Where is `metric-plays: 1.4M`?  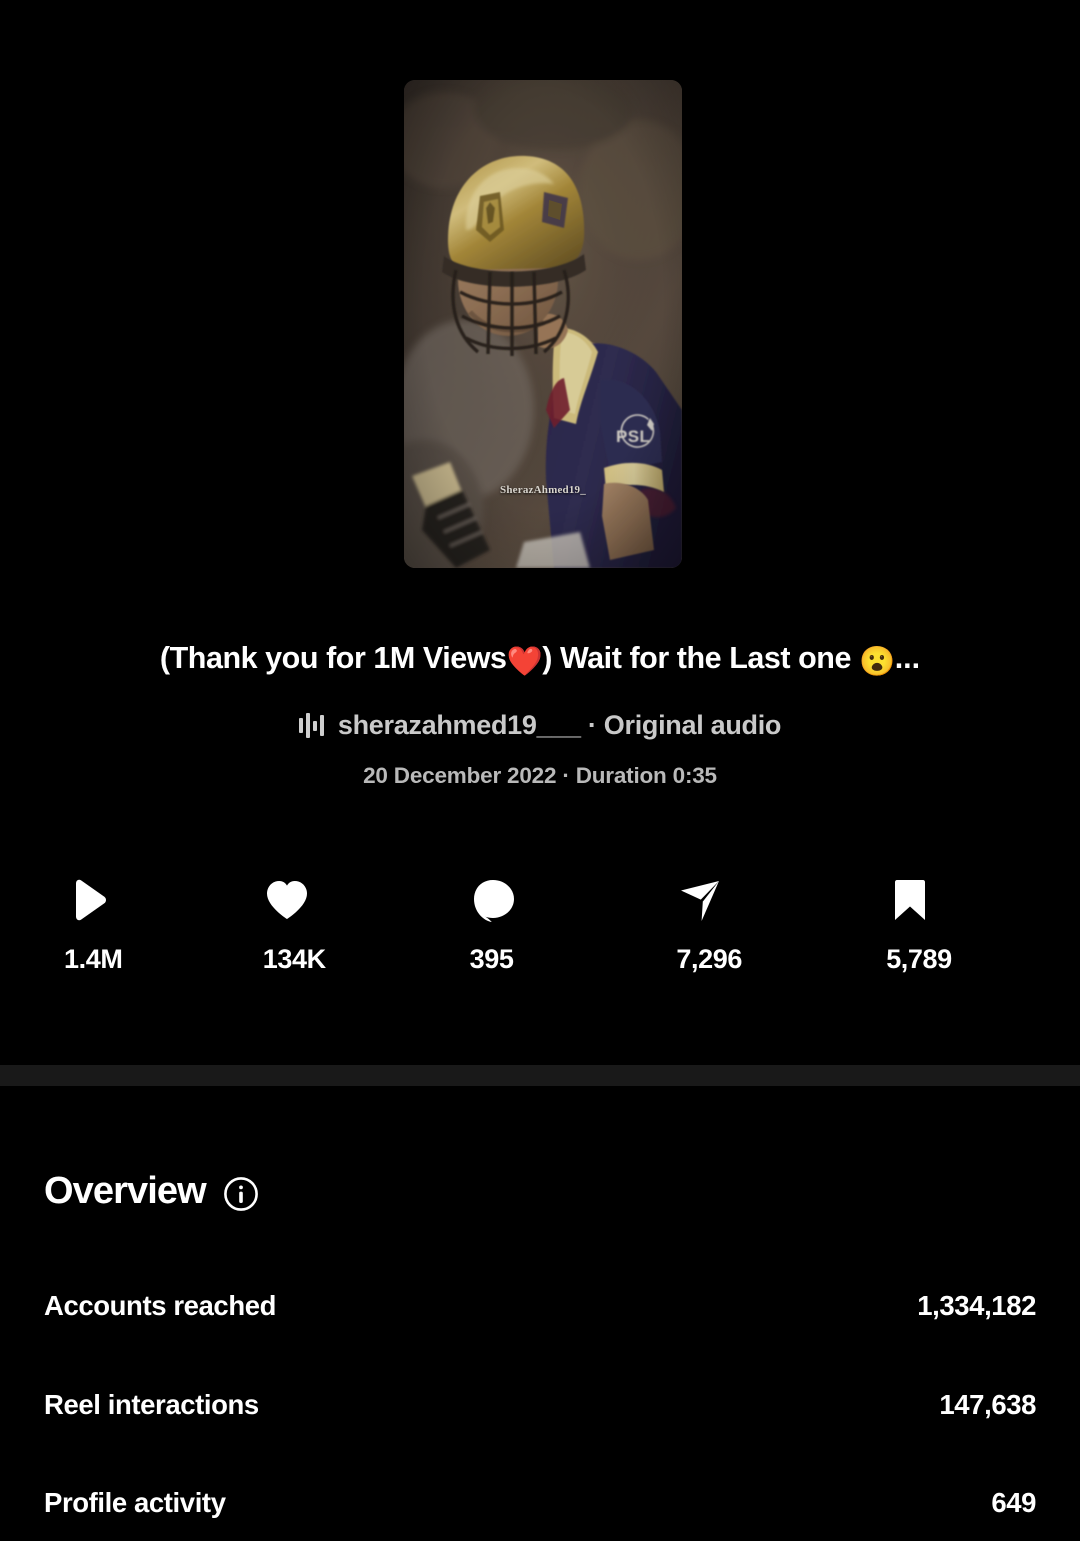
metric-plays: 1.4M is located at coordinates (129, 925).